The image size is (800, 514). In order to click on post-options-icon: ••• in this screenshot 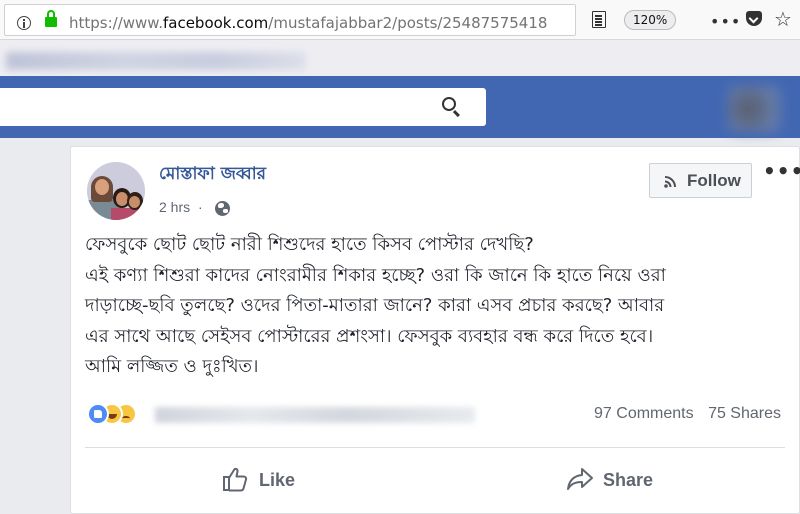, I will do `click(781, 171)`.